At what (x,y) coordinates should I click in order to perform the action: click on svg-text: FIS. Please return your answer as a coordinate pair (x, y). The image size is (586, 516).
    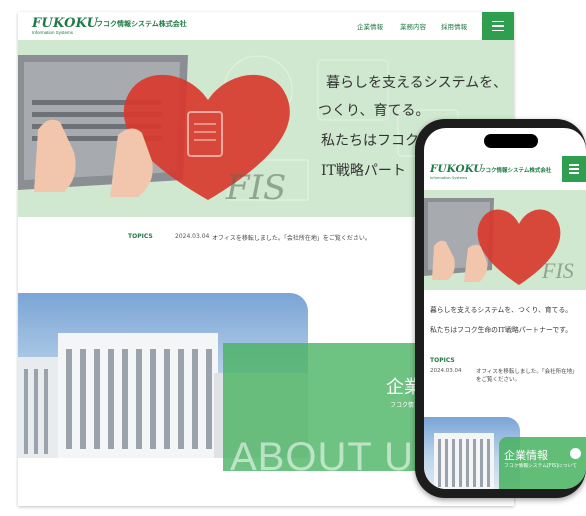
    Looking at the image, I should click on (557, 270).